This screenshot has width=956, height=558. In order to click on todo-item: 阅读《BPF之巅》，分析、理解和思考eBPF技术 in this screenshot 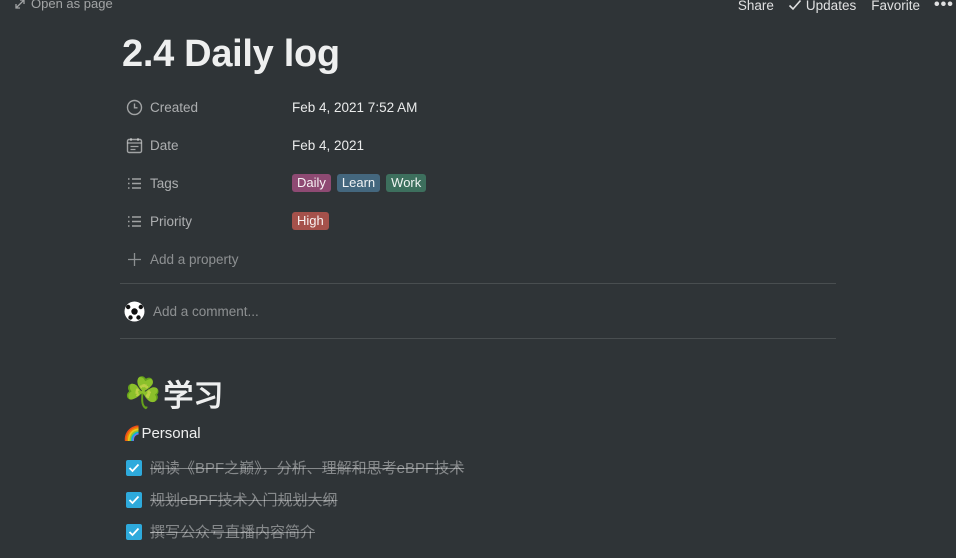, I will do `click(295, 467)`.